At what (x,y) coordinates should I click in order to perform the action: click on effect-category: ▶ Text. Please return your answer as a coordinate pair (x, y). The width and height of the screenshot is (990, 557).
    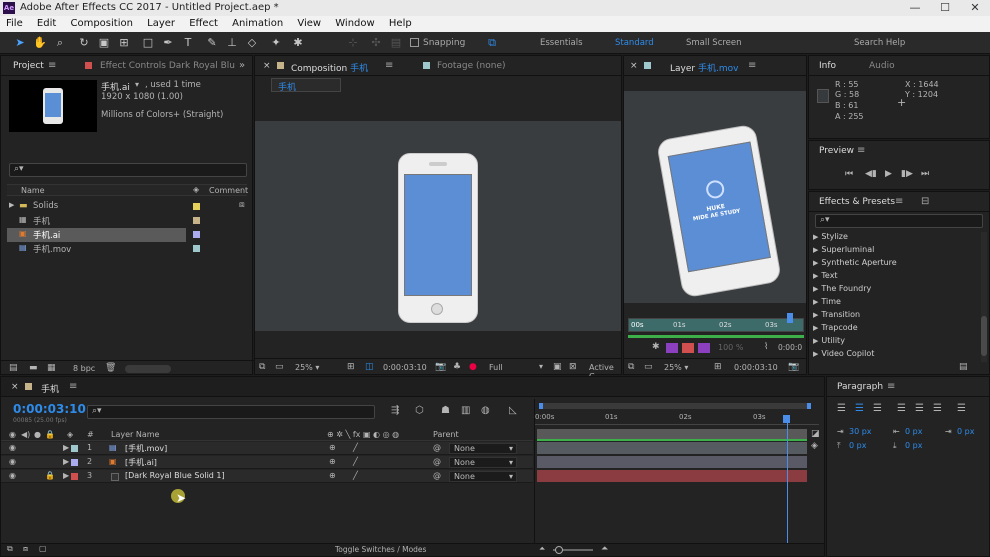
    Looking at the image, I should click on (825, 275).